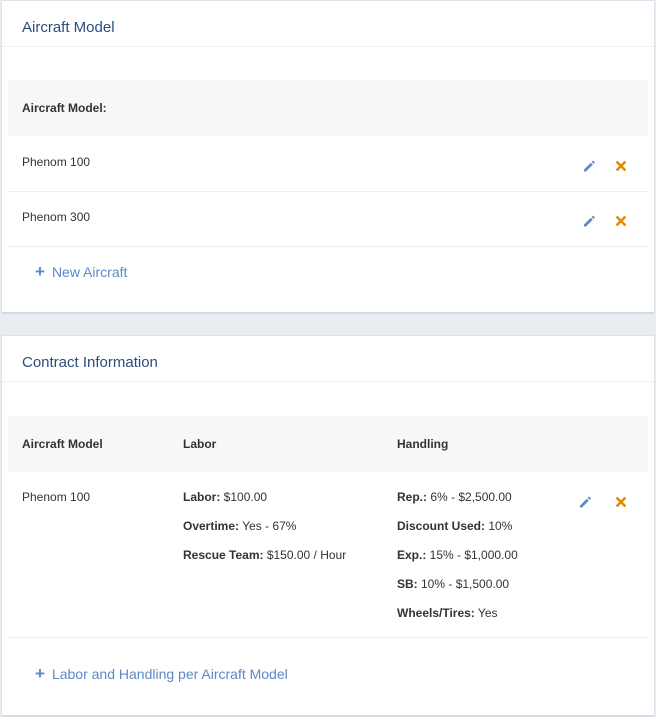  I want to click on add-labor-handling-link: + Labor and Handling per Aircraft Model, so click(161, 673).